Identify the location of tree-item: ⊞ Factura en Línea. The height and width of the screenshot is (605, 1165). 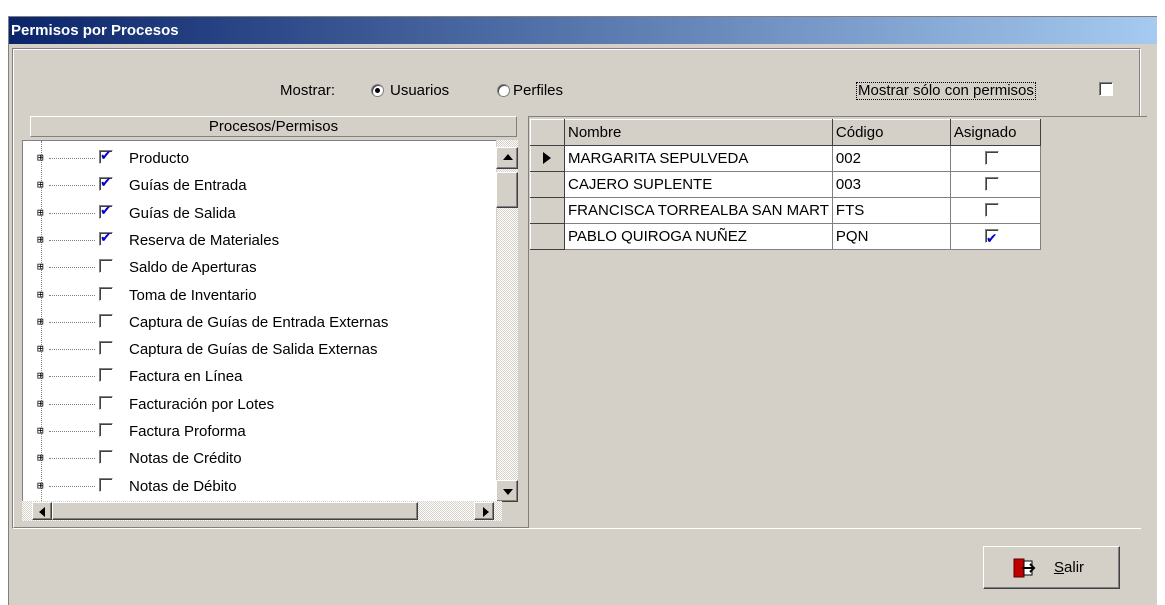
(258, 376).